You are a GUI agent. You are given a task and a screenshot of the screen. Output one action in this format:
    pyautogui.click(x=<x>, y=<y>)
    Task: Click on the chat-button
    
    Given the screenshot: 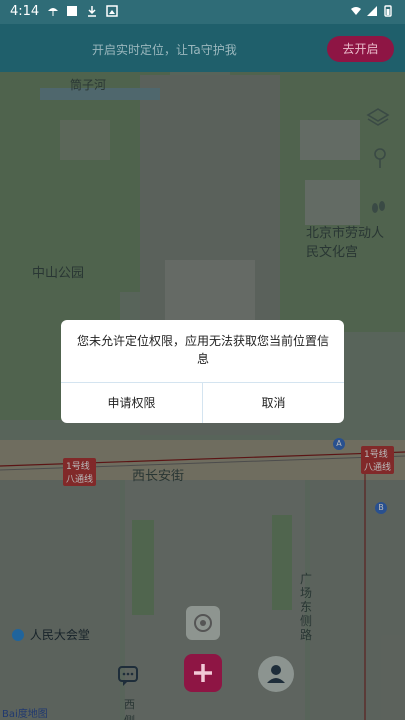 What is the action you would take?
    pyautogui.click(x=128, y=675)
    